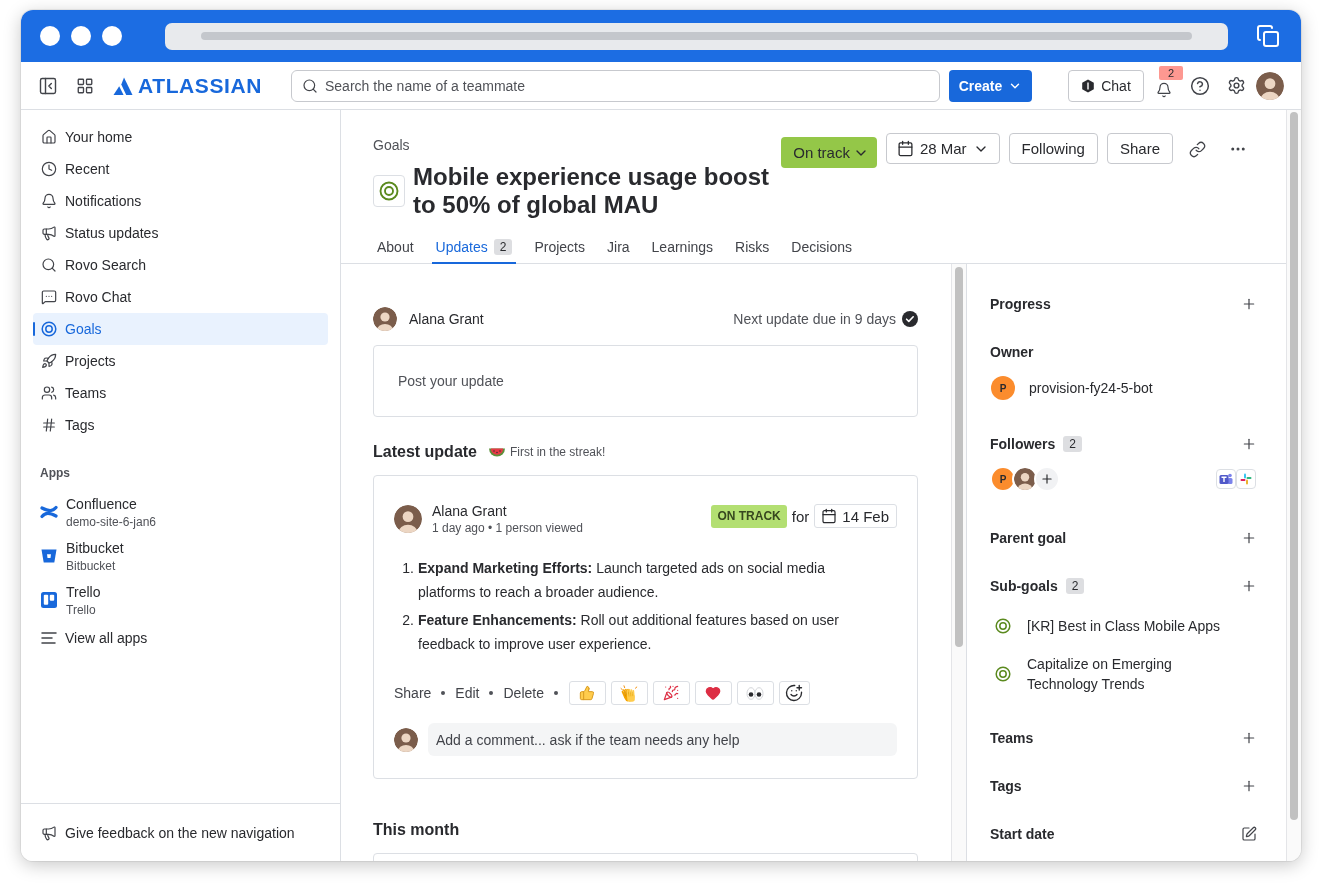 This screenshot has width=1322, height=892. What do you see at coordinates (55, 473) in the screenshot?
I see `section-heading: Apps` at bounding box center [55, 473].